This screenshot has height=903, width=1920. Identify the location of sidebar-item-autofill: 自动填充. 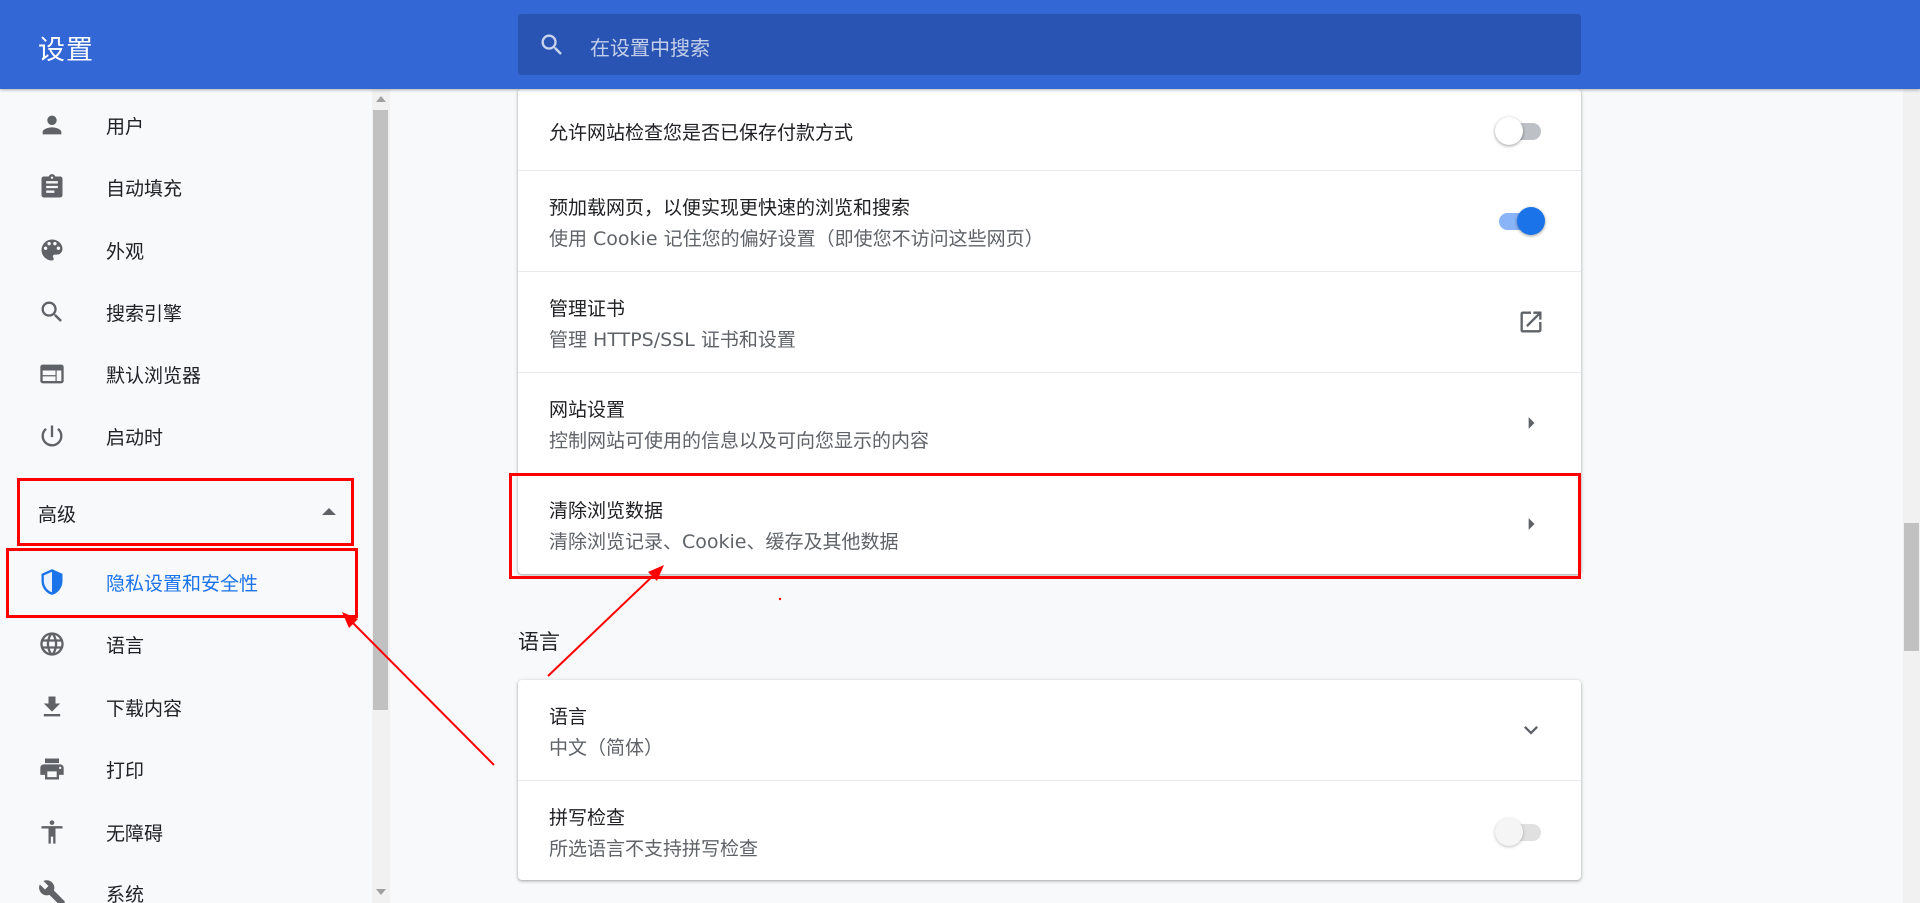
(180, 187).